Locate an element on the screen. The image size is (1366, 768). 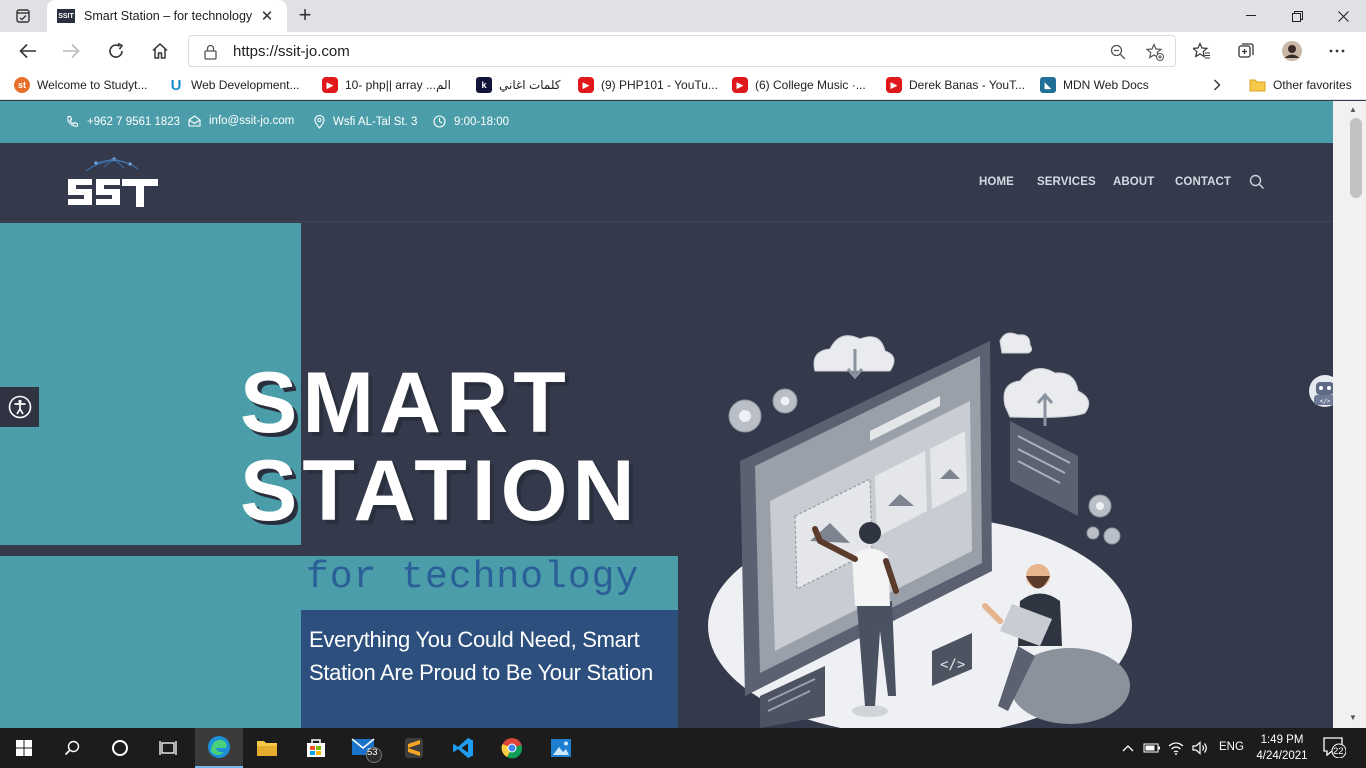
address-text: Wsfi AL-Tal St. 3 is located at coordinates (375, 122).